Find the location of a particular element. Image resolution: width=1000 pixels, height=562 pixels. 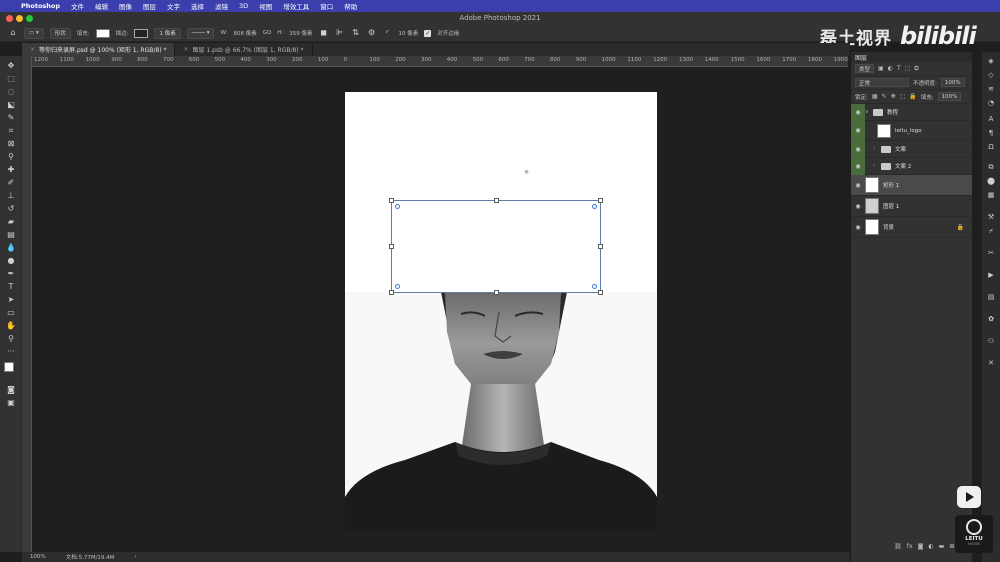

layer-row-copy-2-group: ◉ › 文案 2 is located at coordinates (911, 166).